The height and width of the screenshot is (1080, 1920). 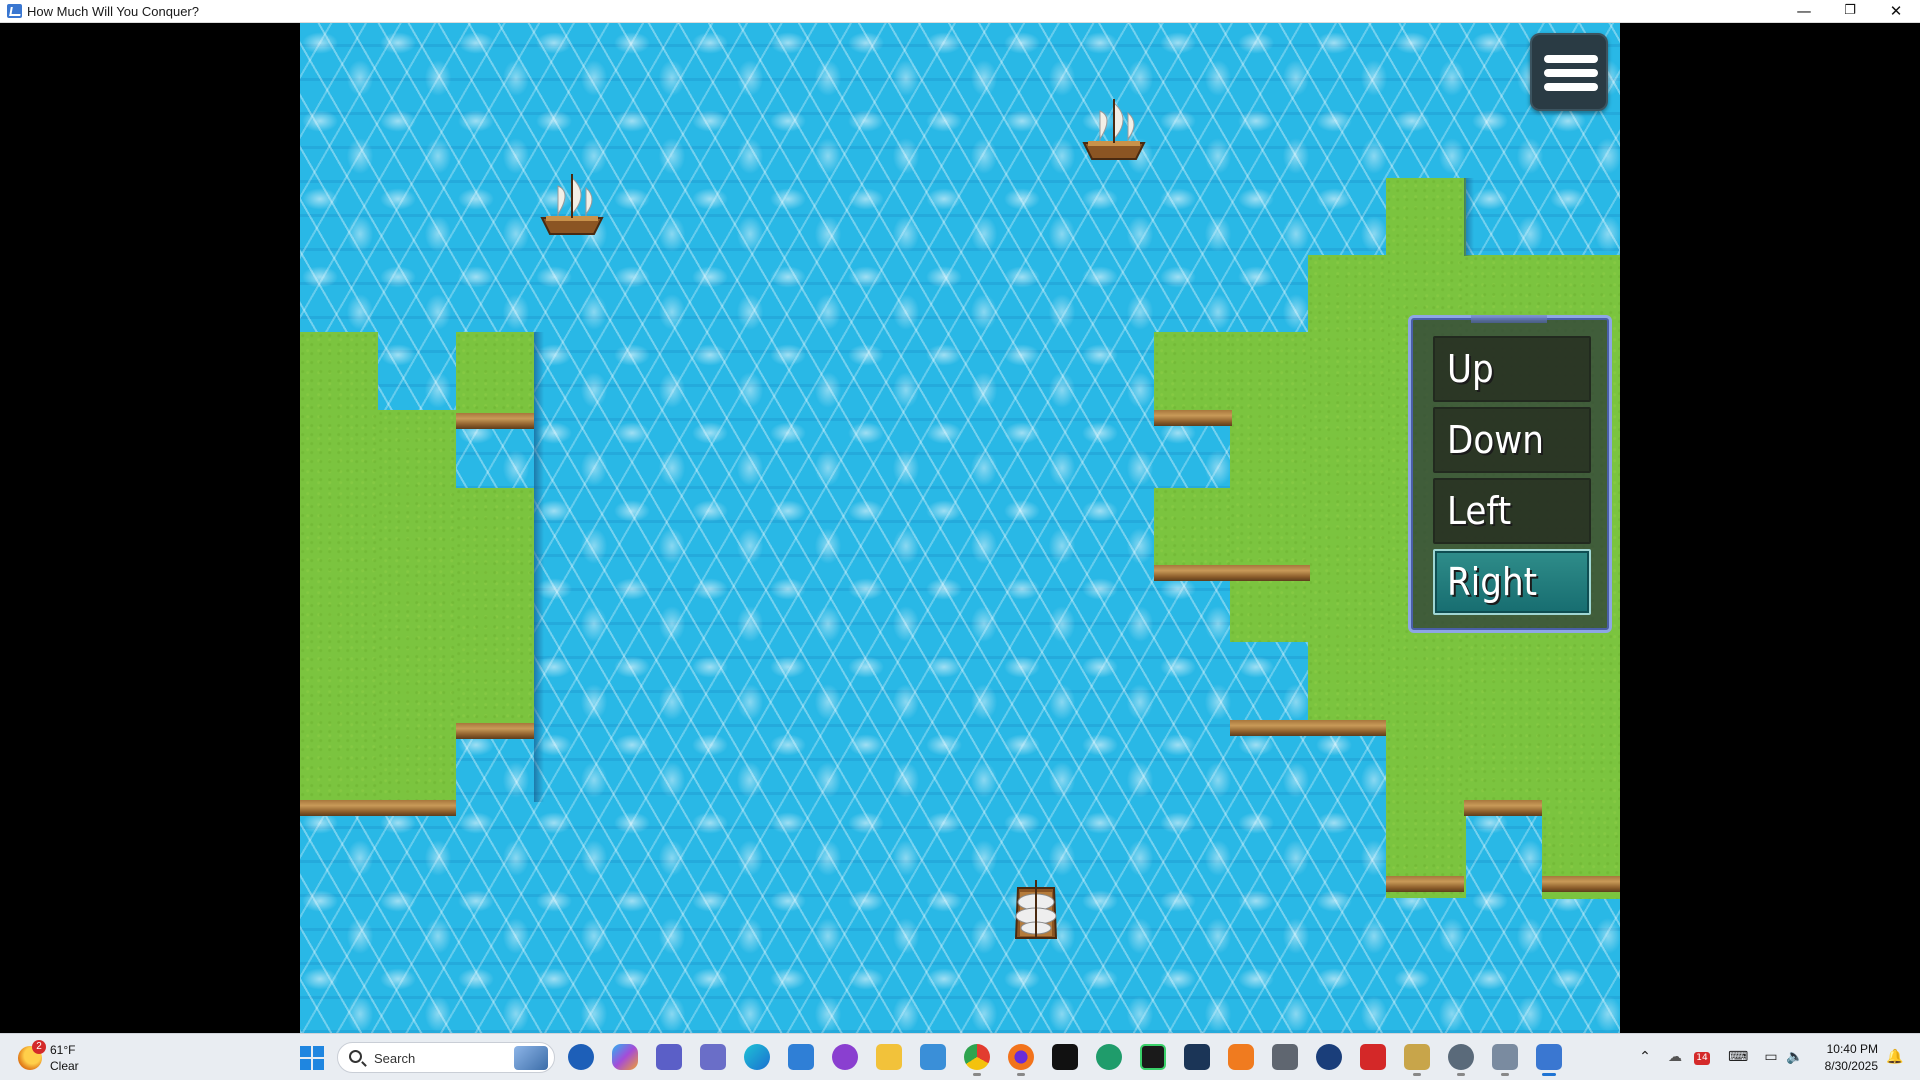 What do you see at coordinates (446, 1057) in the screenshot?
I see `taskbar-search: Search` at bounding box center [446, 1057].